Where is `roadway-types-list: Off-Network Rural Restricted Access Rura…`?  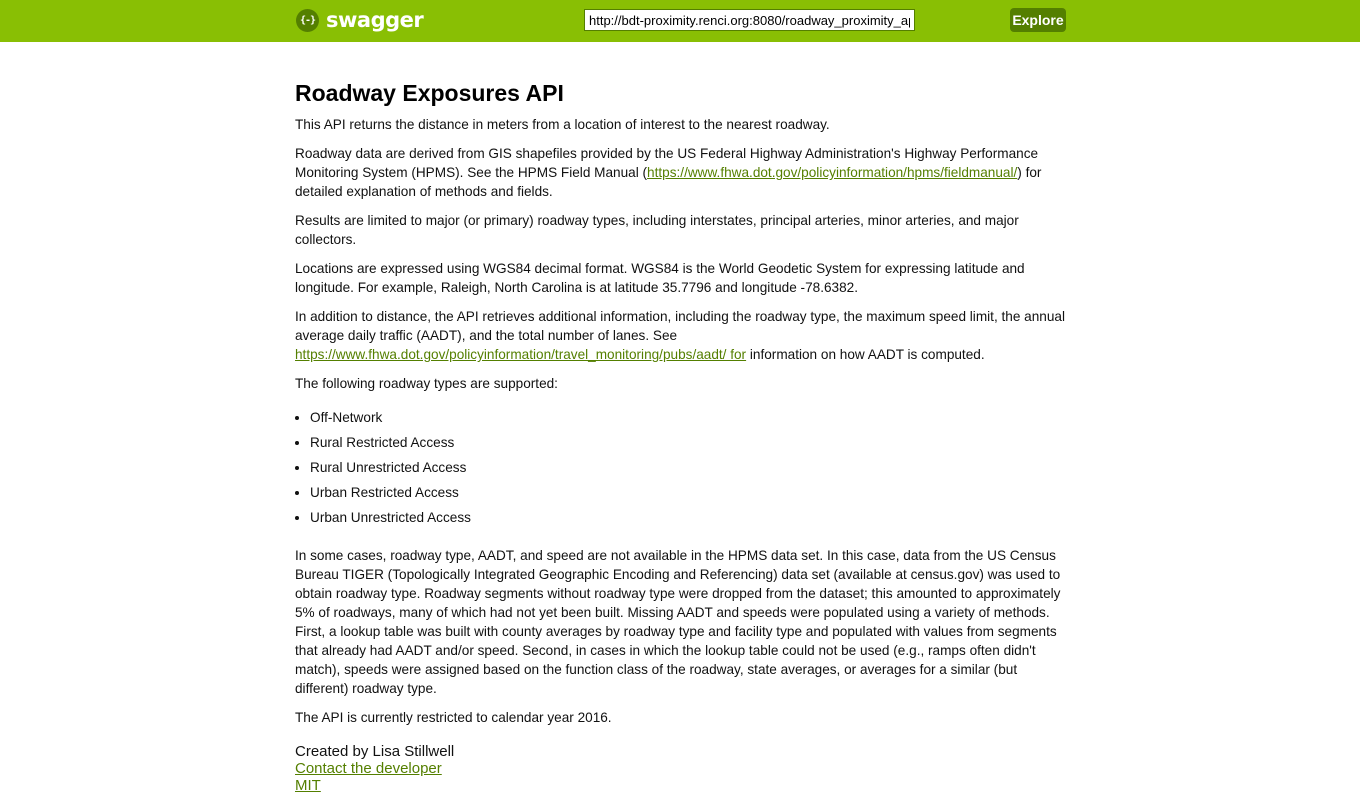 roadway-types-list: Off-Network Rural Restricted Access Rura… is located at coordinates (682, 470).